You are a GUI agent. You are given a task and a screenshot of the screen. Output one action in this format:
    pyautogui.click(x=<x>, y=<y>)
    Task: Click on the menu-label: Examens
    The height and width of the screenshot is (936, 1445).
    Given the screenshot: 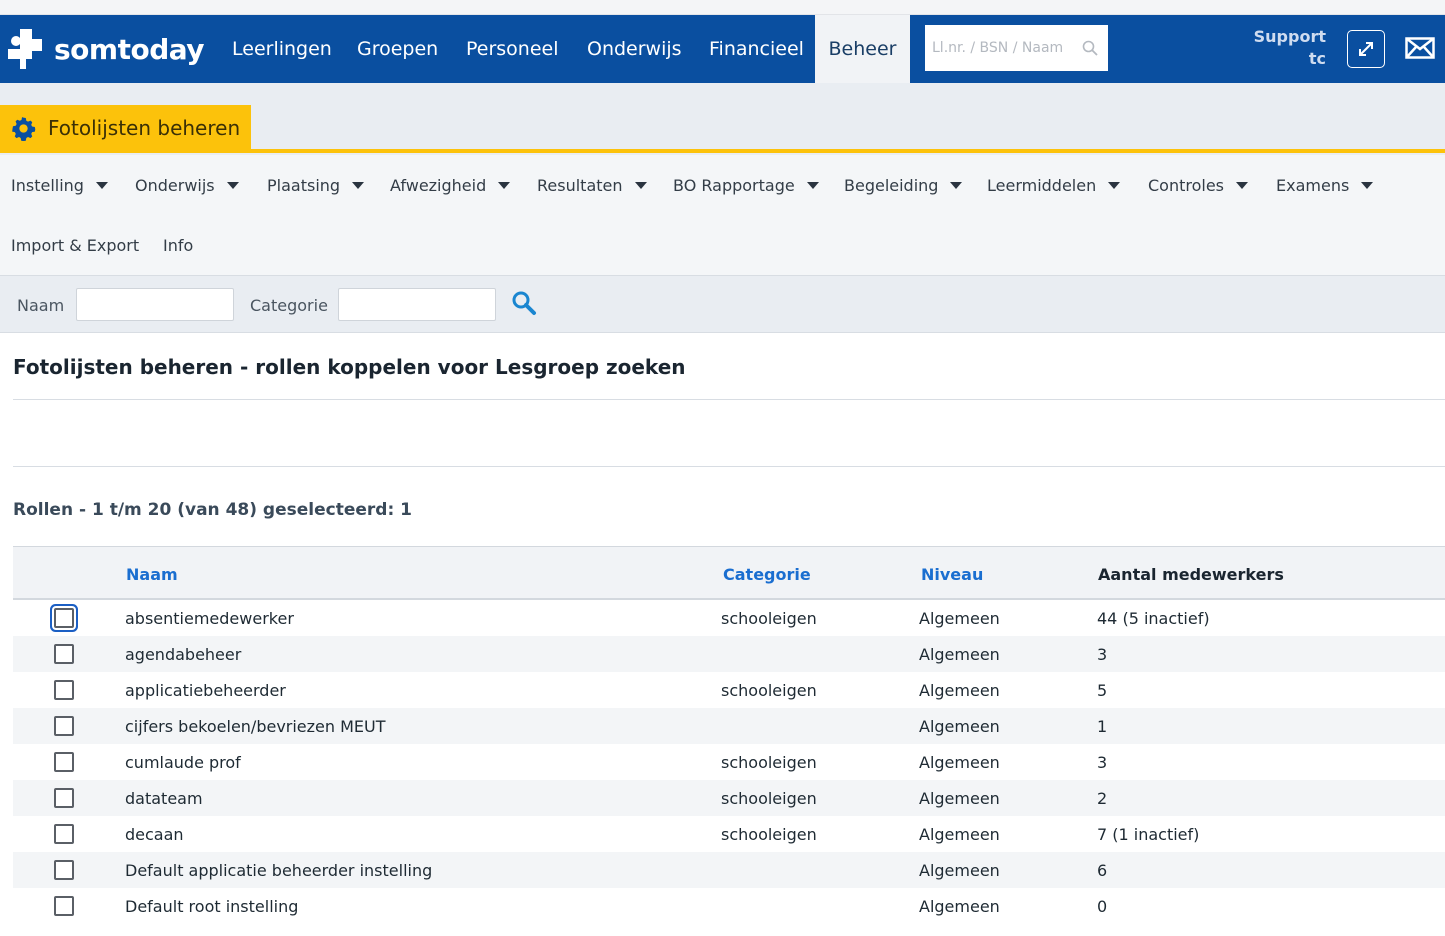 What is the action you would take?
    pyautogui.click(x=1313, y=185)
    